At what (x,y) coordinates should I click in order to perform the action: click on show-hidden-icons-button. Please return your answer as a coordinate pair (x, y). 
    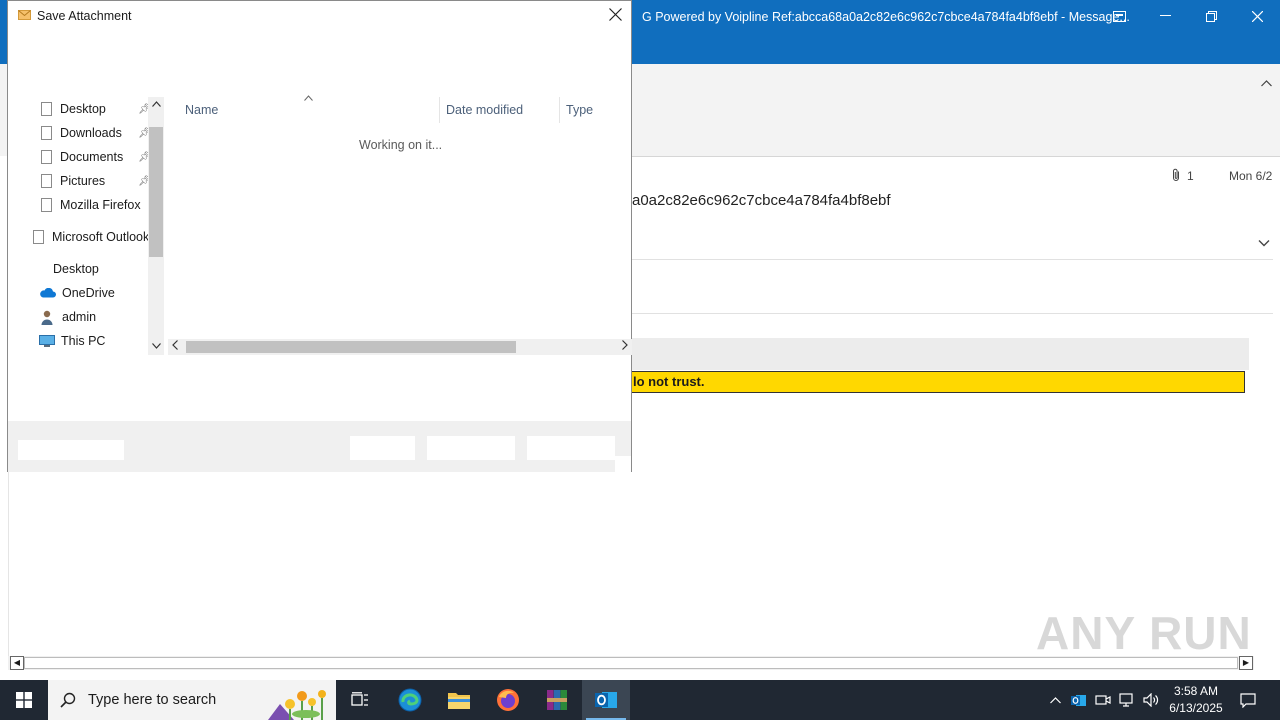
    Looking at the image, I should click on (1055, 700).